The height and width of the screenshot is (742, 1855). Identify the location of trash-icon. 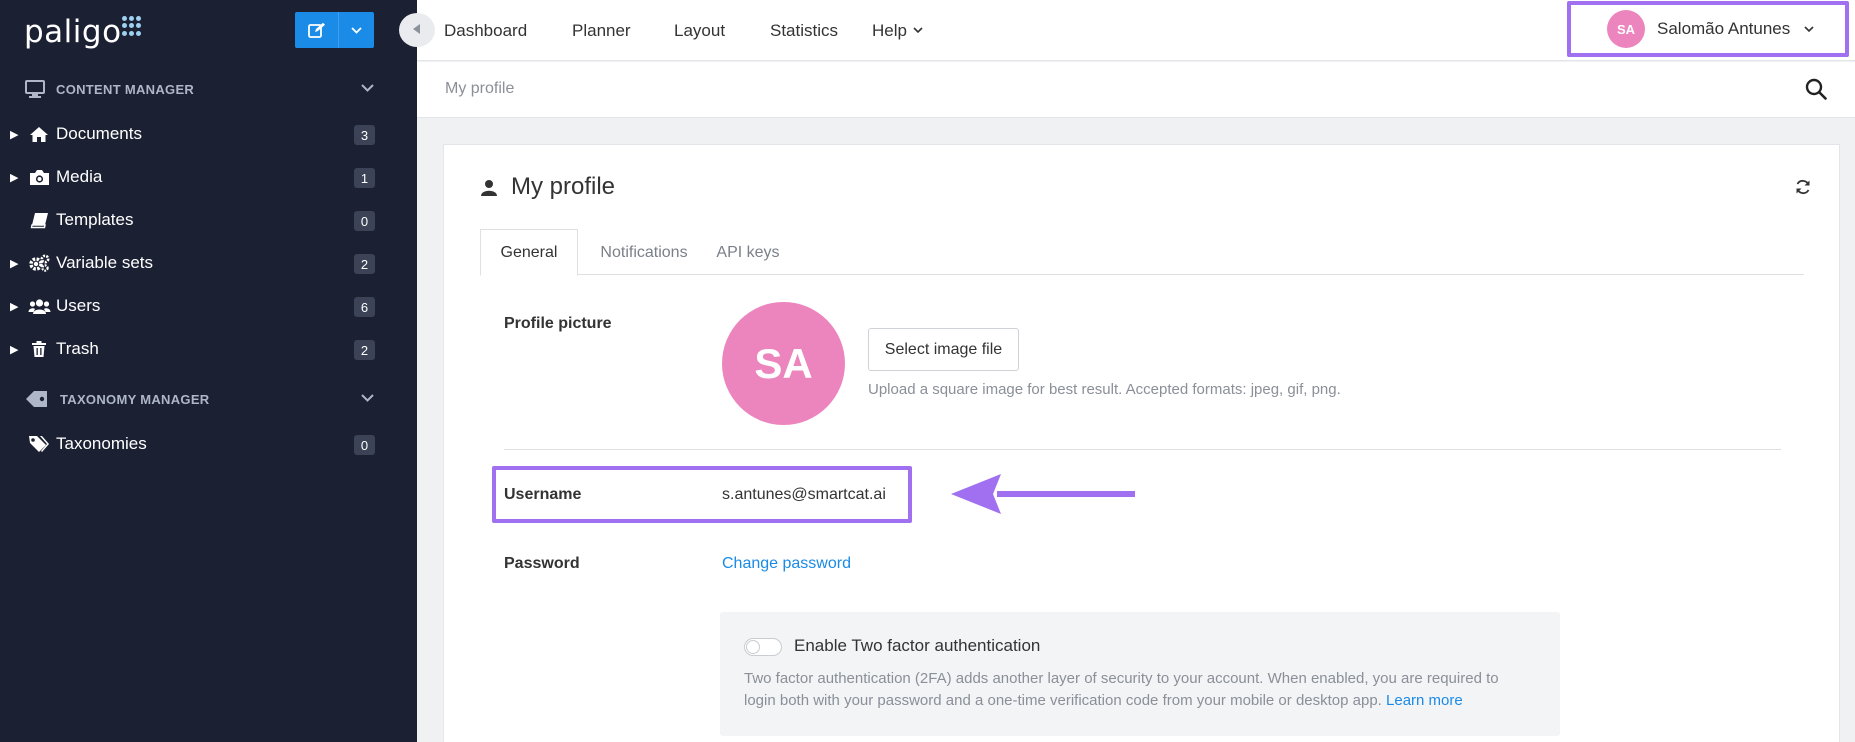
(39, 349).